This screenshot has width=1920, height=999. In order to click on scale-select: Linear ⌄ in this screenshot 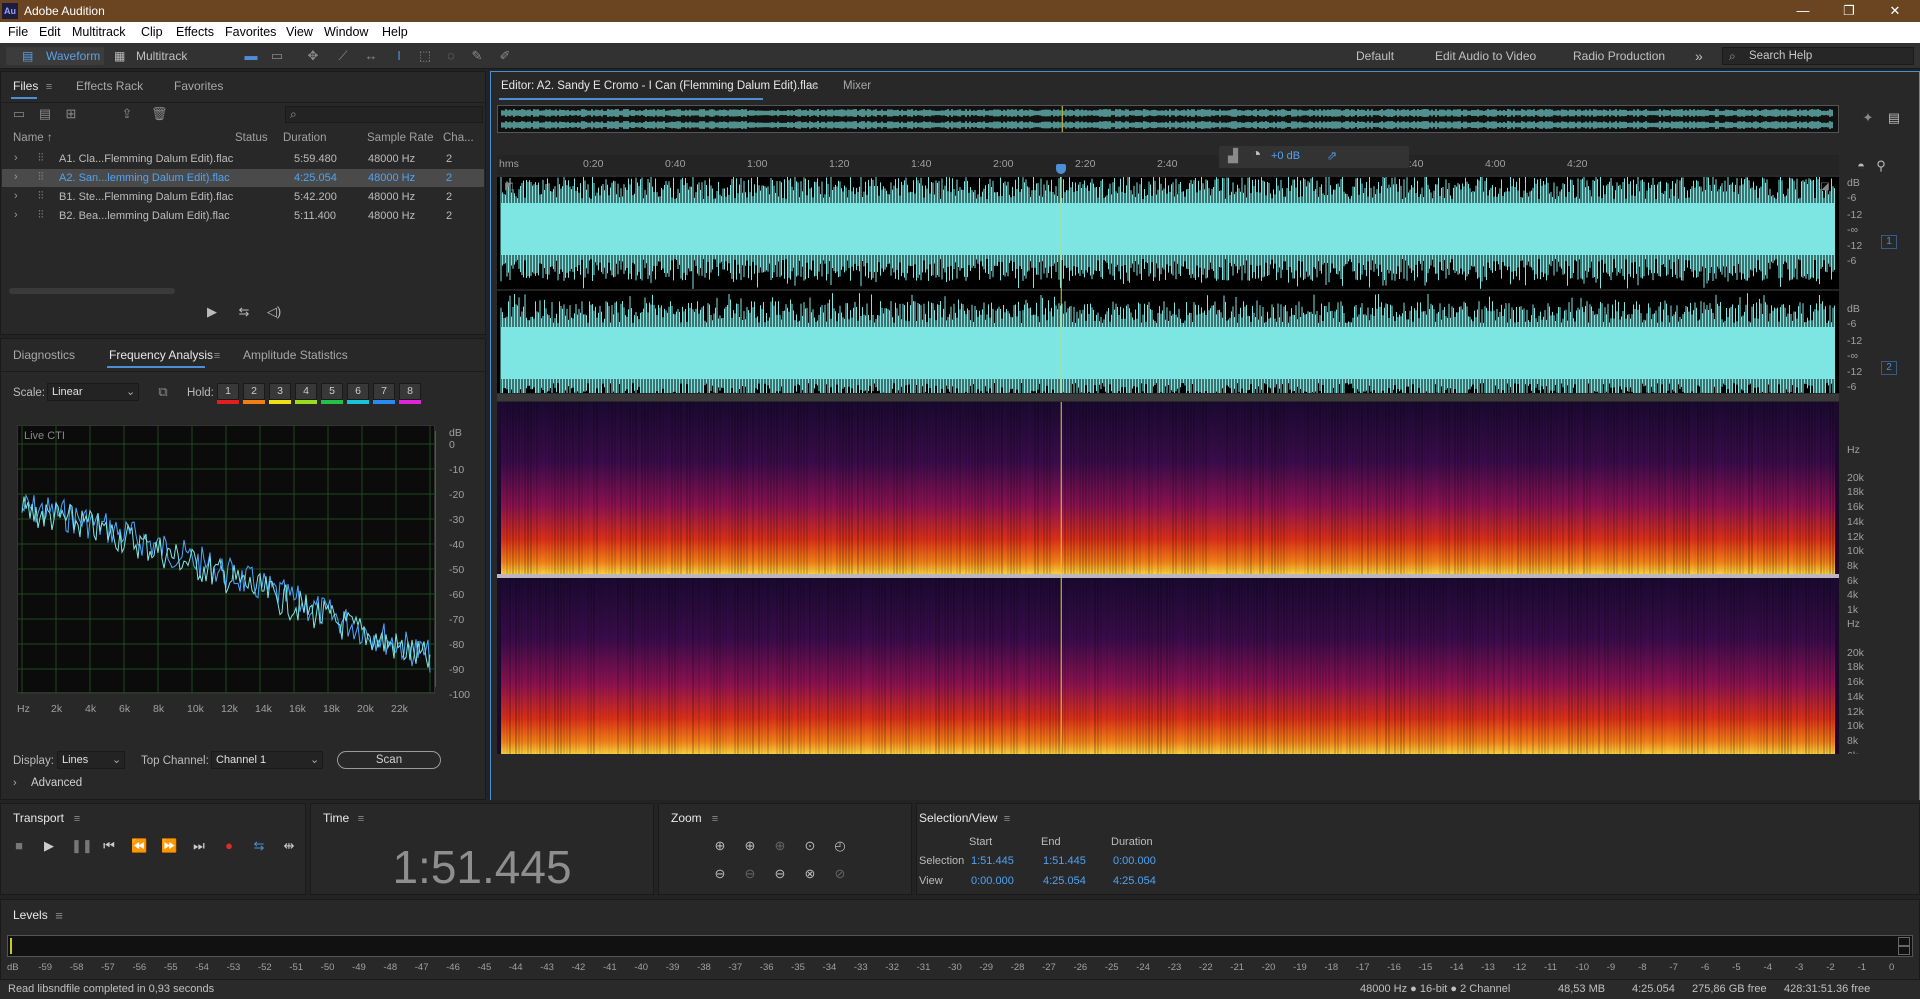, I will do `click(93, 392)`.